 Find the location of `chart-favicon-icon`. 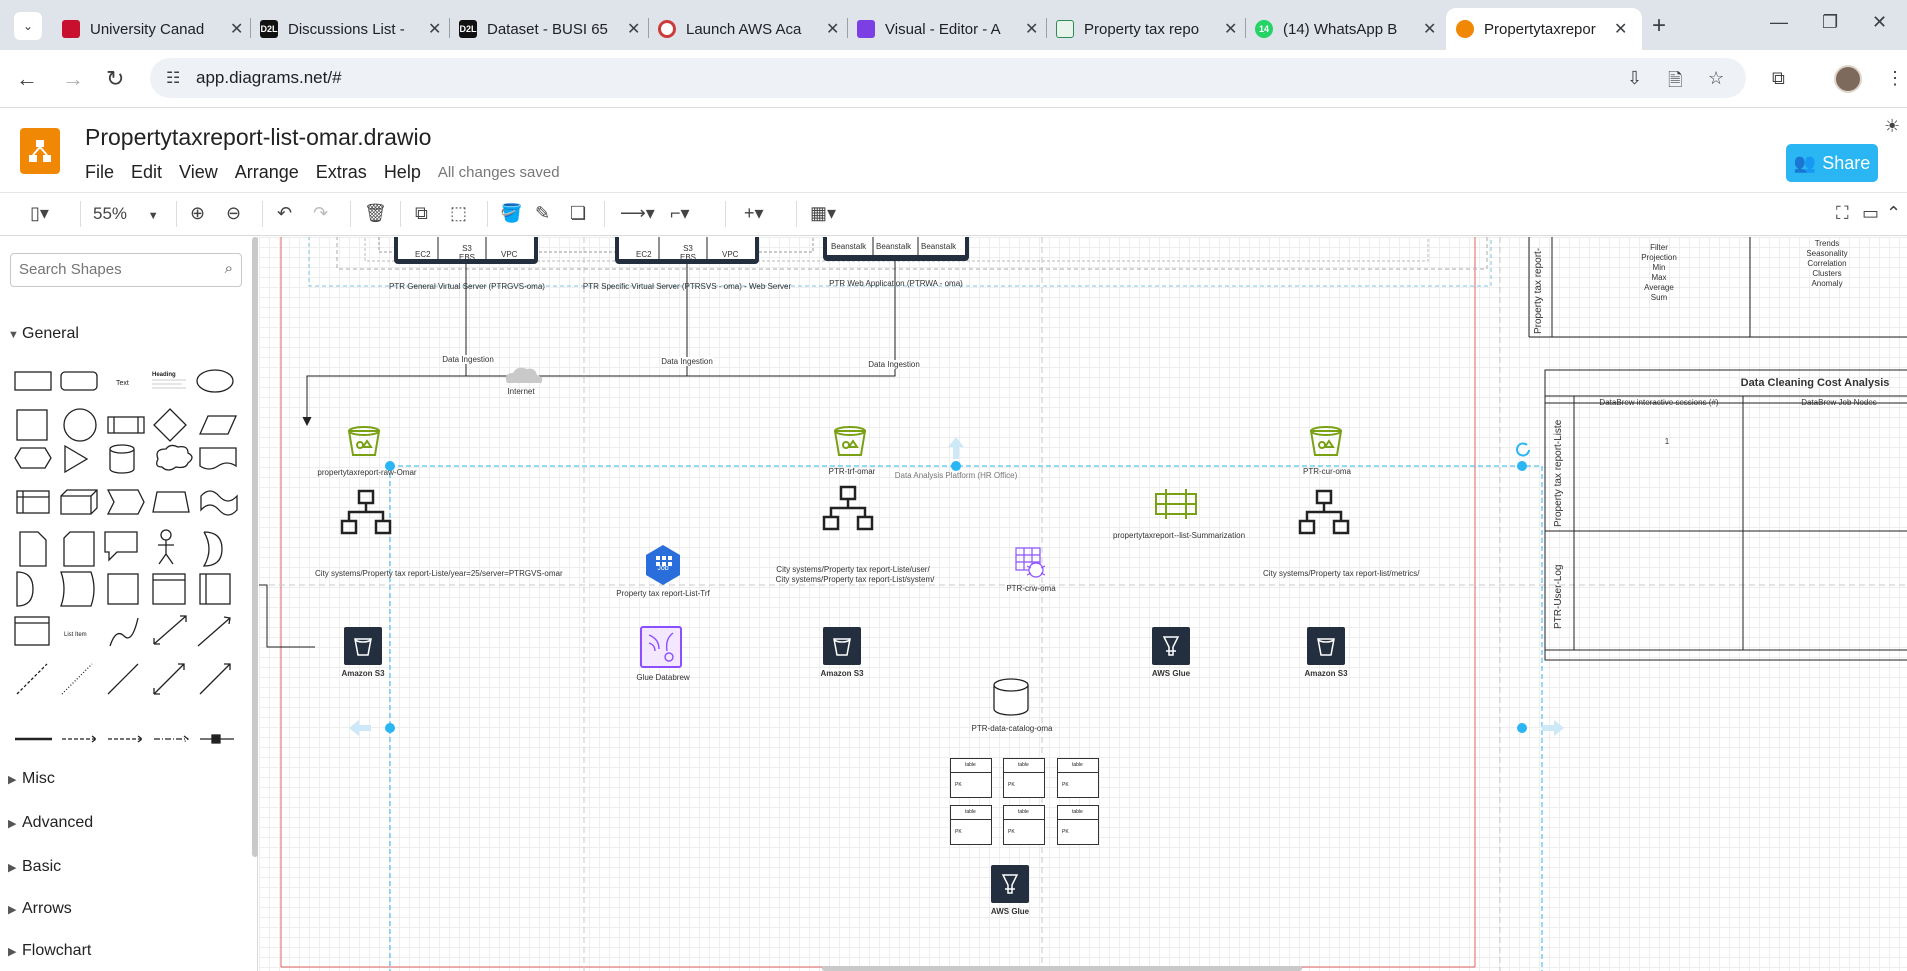

chart-favicon-icon is located at coordinates (1065, 29).